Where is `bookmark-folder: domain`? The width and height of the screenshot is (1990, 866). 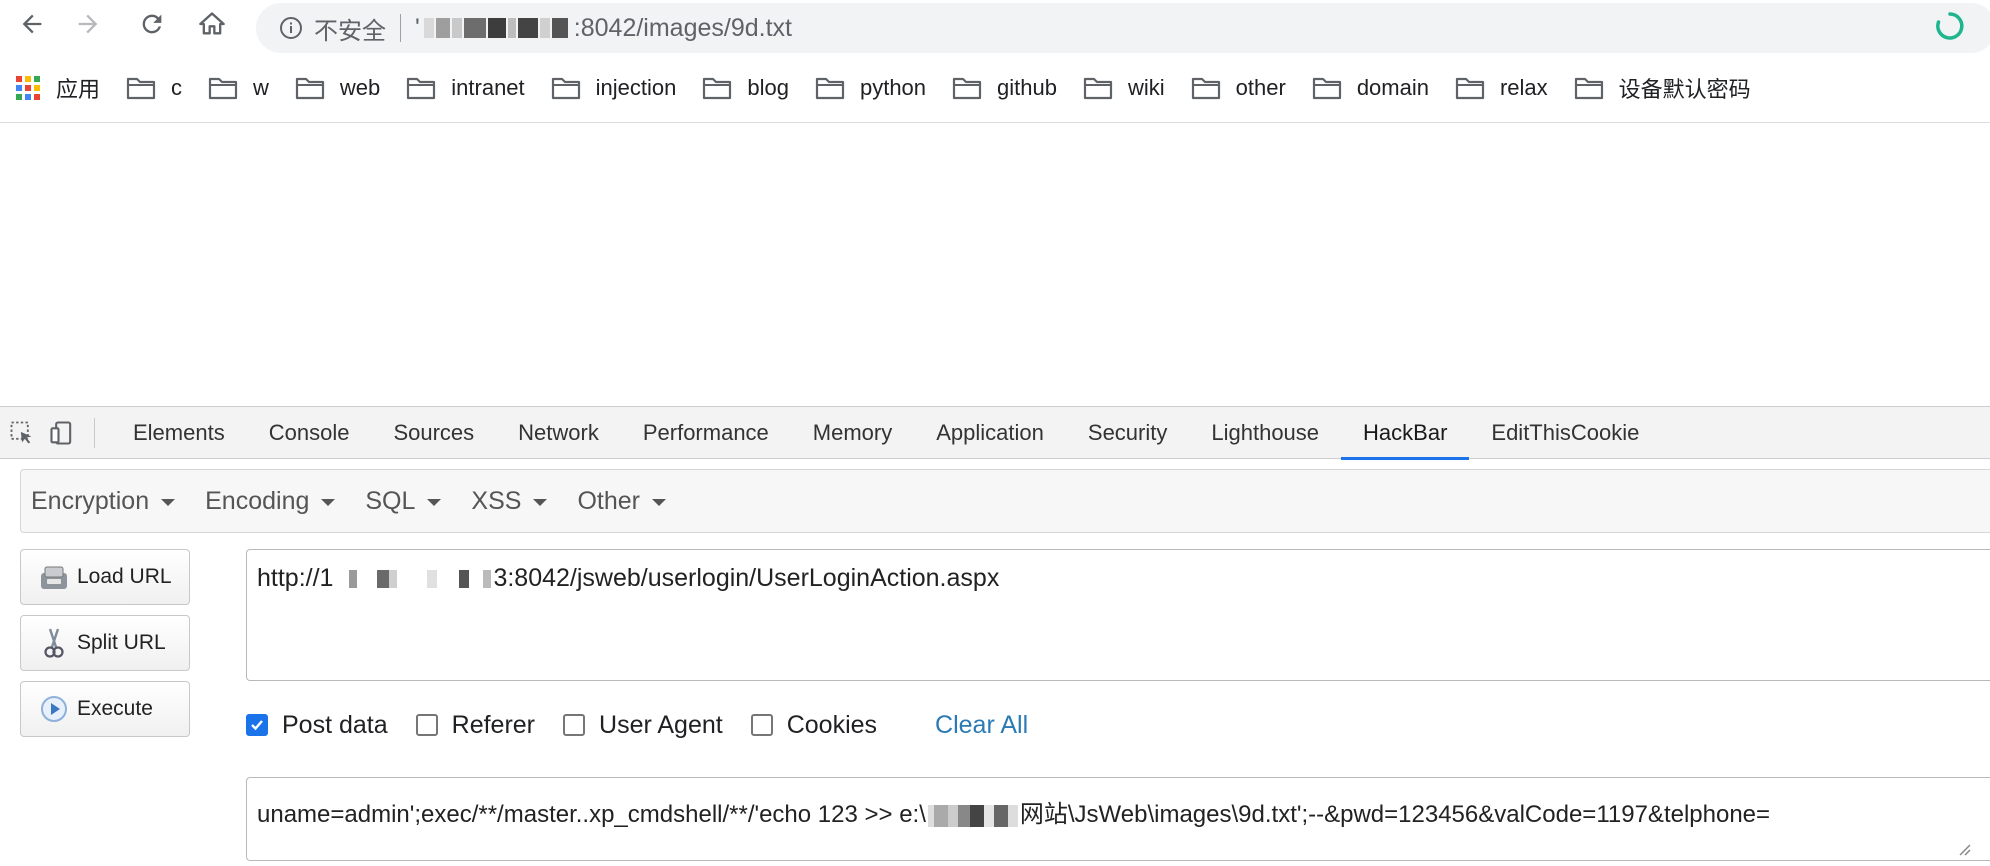
bookmark-folder: domain is located at coordinates (1370, 88).